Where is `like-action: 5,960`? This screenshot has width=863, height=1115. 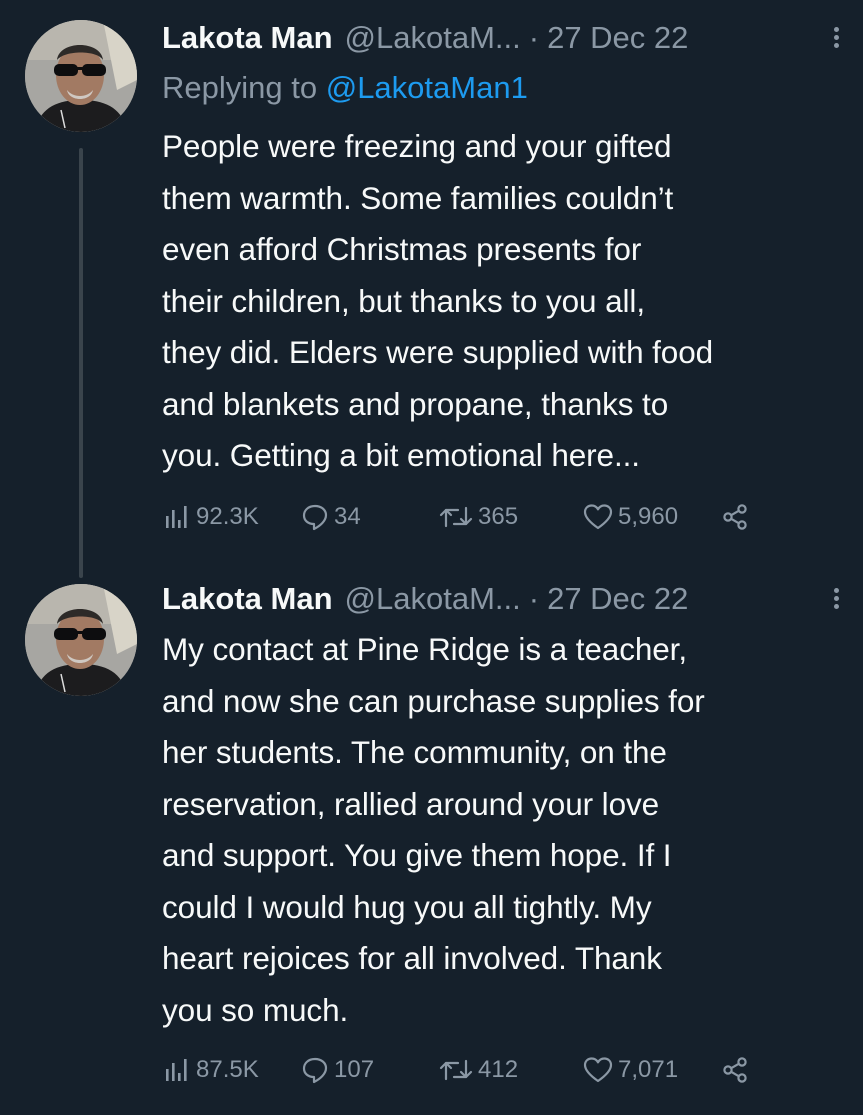
like-action: 5,960 is located at coordinates (630, 517).